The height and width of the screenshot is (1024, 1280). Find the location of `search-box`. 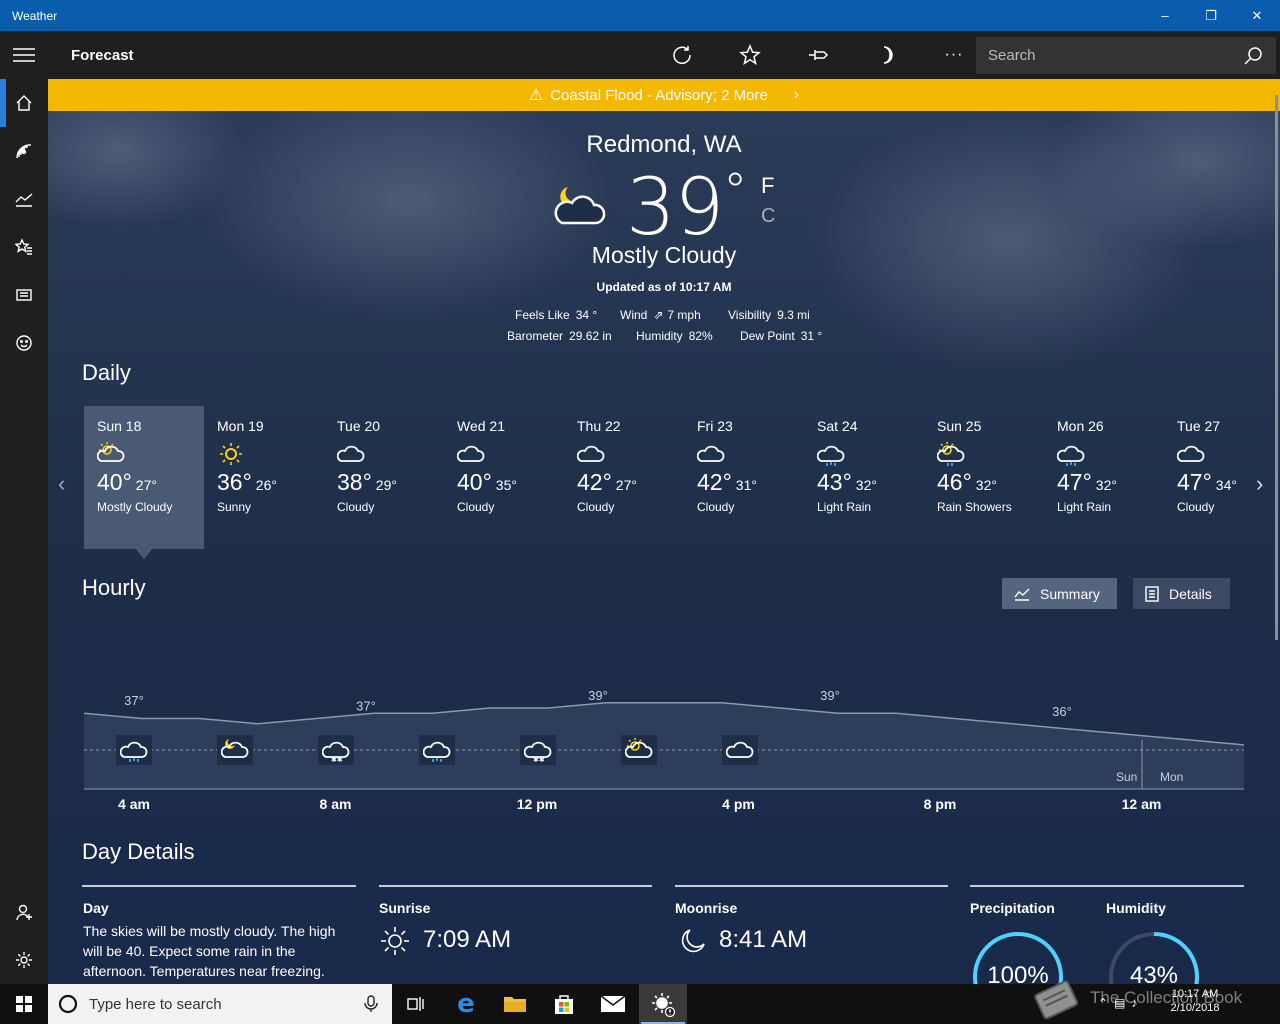

search-box is located at coordinates (1126, 55).